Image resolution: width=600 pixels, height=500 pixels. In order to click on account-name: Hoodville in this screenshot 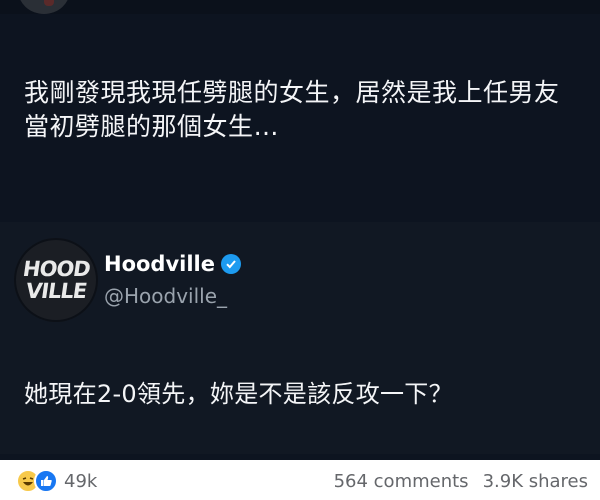, I will do `click(172, 264)`.